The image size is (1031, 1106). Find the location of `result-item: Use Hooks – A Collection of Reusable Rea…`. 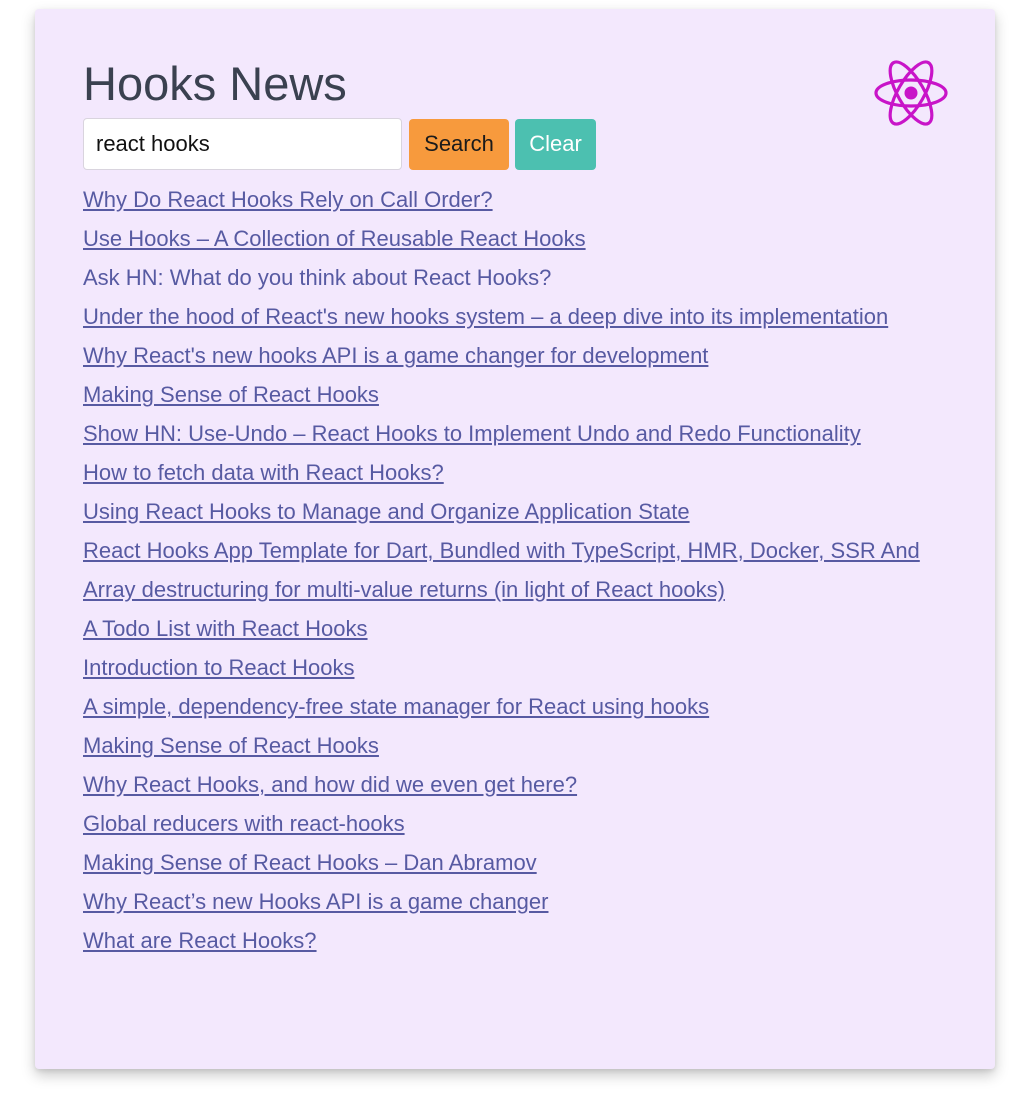

result-item: Use Hooks – A Collection of Reusable Rea… is located at coordinates (513, 238).